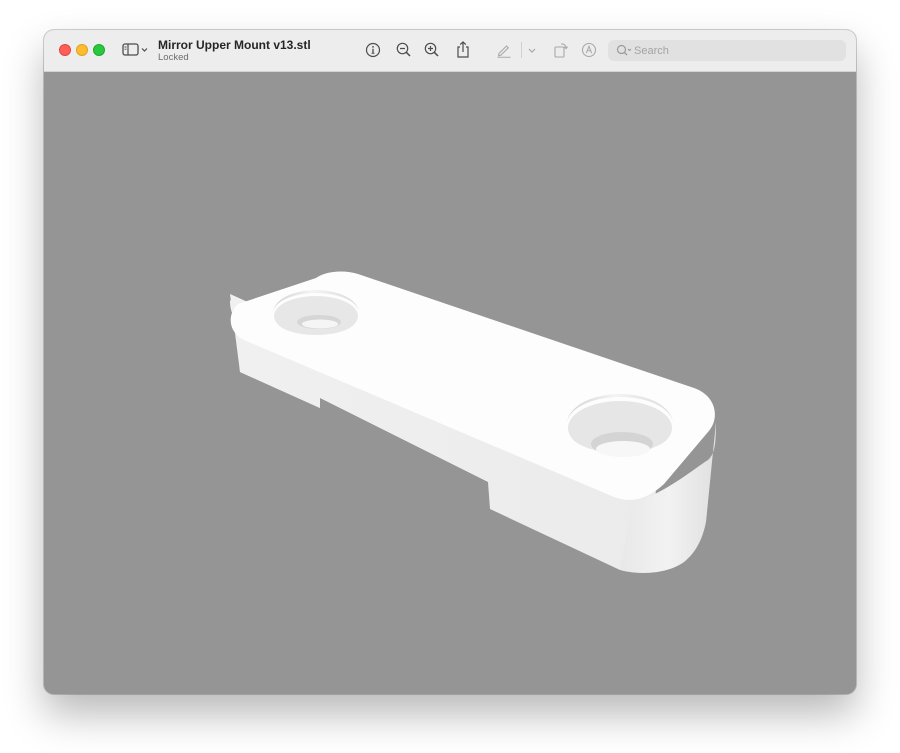  I want to click on chevron-down-icon, so click(532, 50).